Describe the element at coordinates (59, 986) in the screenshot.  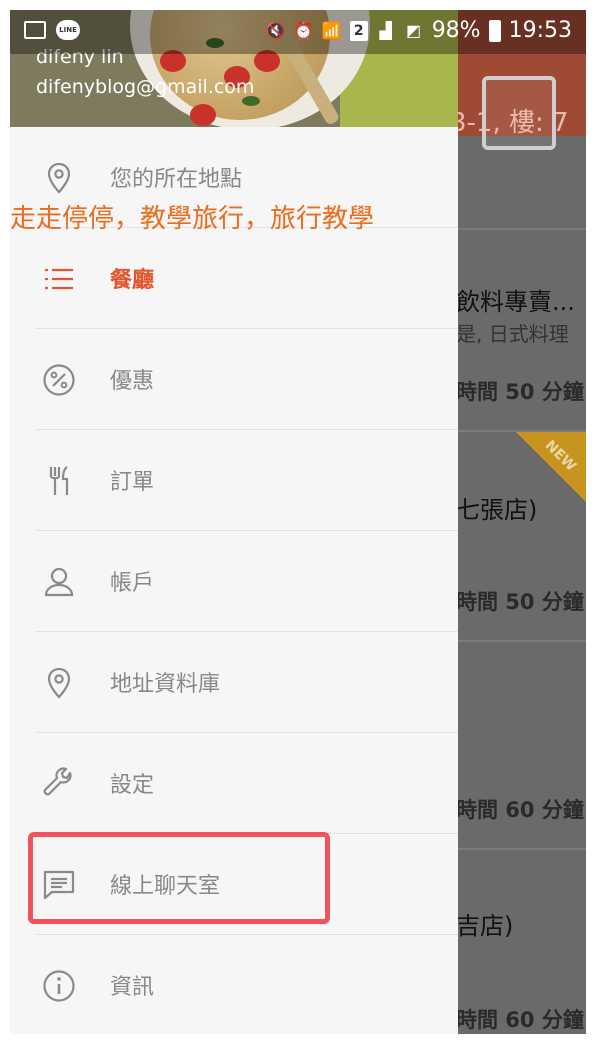
I see `info-icon` at that location.